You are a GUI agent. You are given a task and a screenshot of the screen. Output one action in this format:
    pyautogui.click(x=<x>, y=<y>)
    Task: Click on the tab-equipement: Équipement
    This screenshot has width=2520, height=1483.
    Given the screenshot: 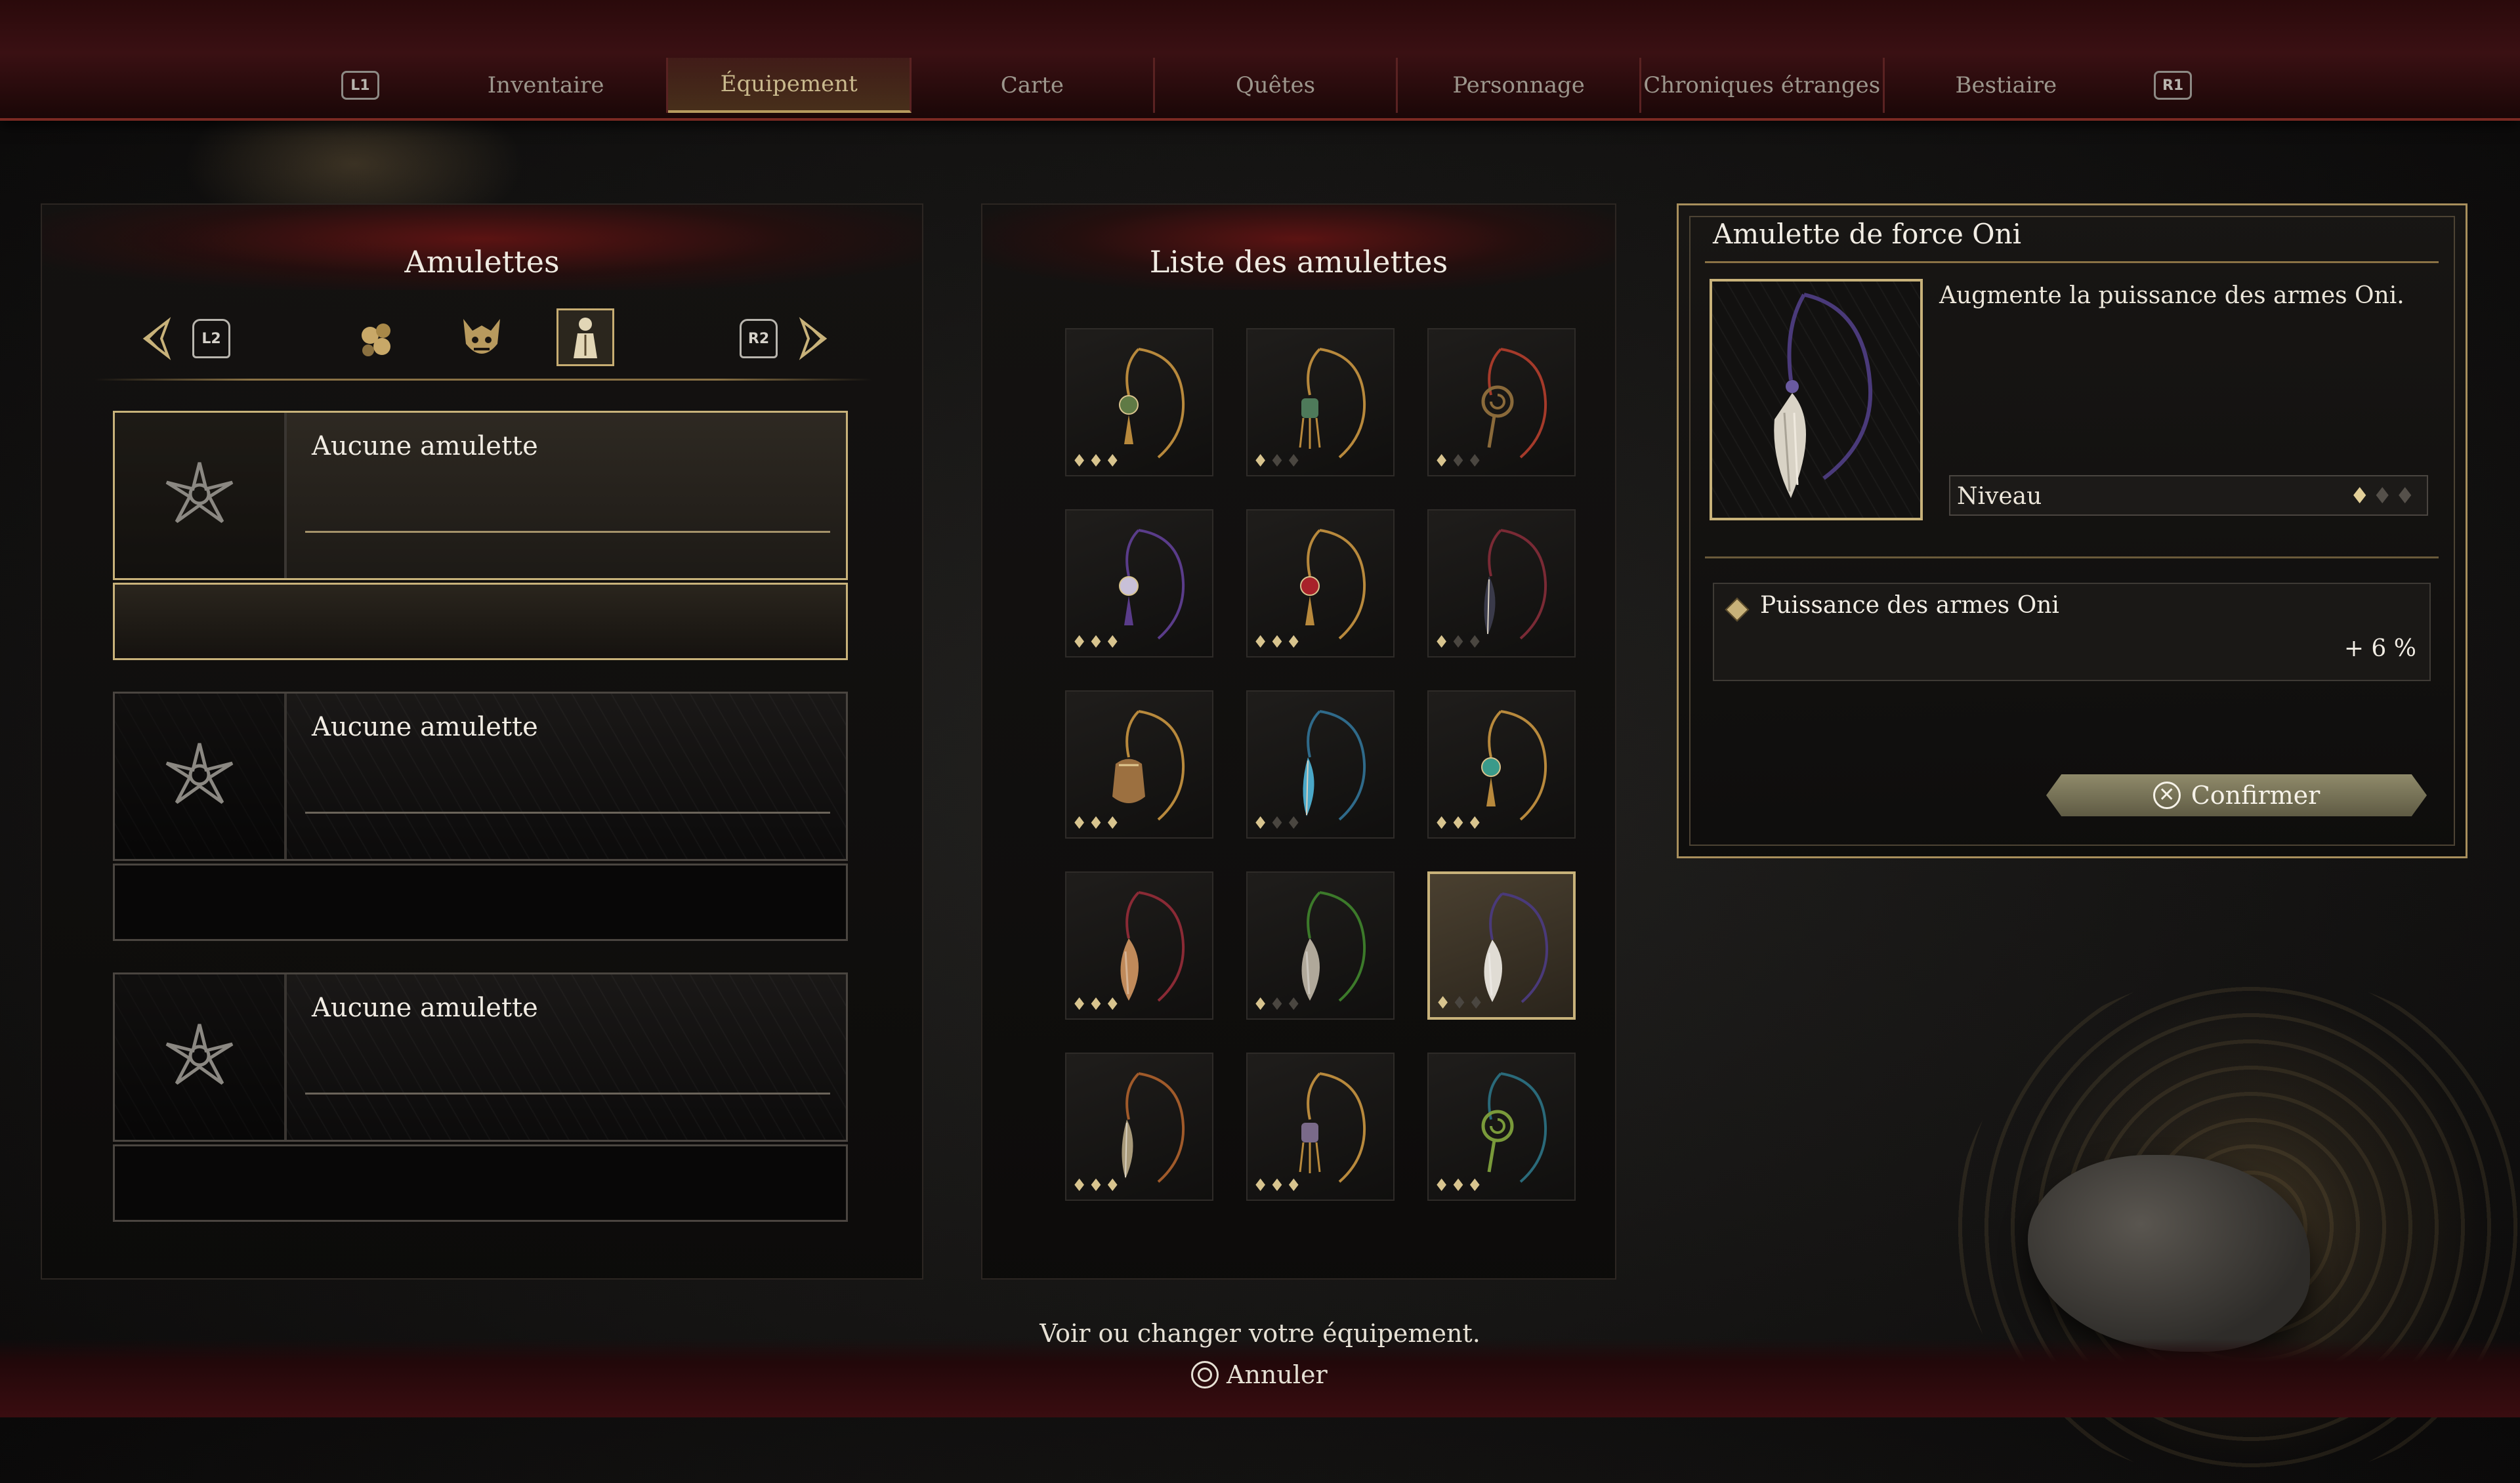 What is the action you would take?
    pyautogui.click(x=790, y=85)
    